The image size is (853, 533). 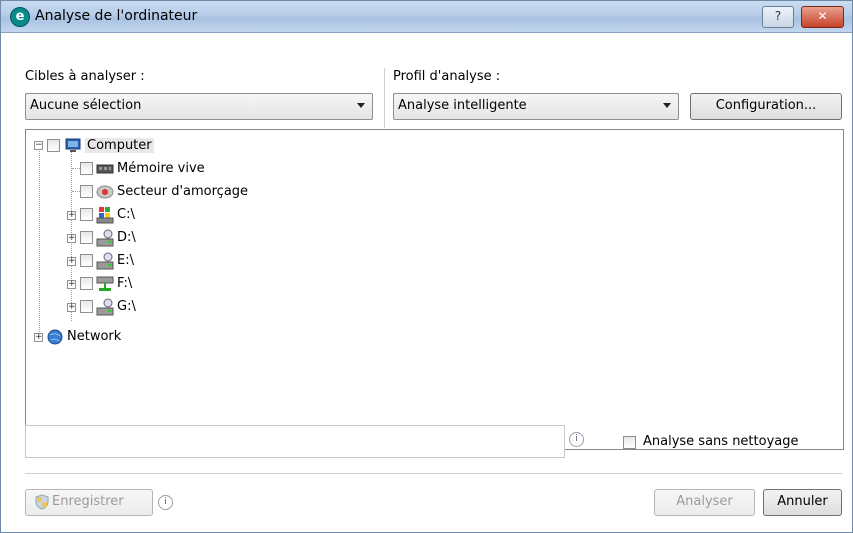 I want to click on network-globe-icon, so click(x=55, y=336).